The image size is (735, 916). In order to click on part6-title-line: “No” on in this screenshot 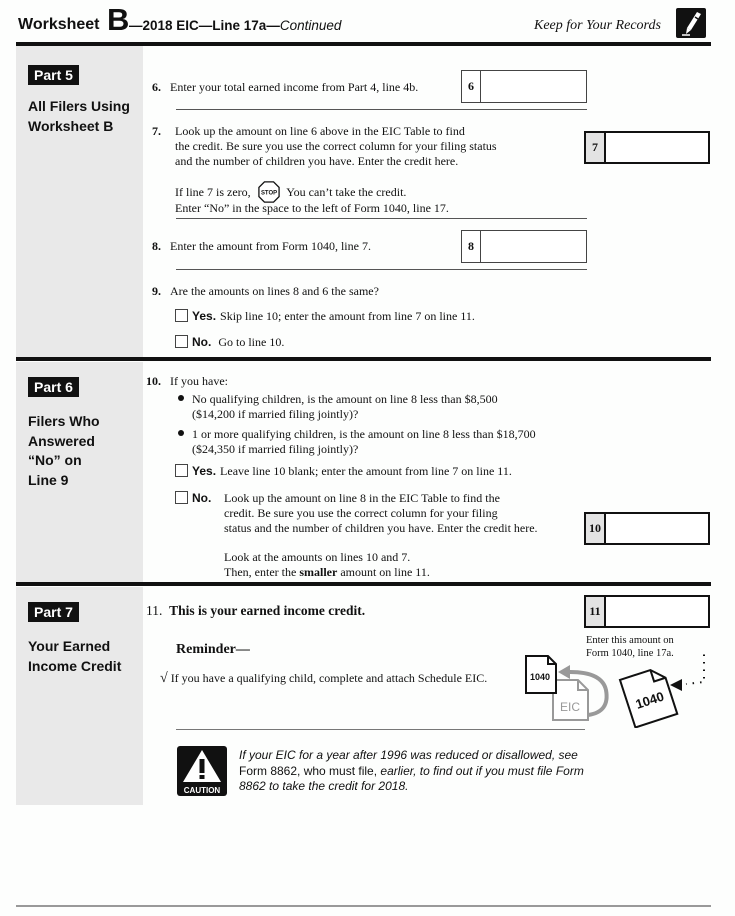, I will do `click(55, 460)`.